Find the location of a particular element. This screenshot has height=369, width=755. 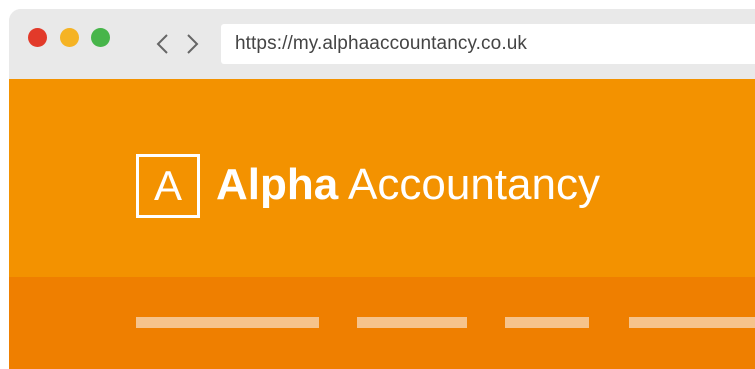

url-text: https://my.alphaaccountancy.co.uk is located at coordinates (381, 43).